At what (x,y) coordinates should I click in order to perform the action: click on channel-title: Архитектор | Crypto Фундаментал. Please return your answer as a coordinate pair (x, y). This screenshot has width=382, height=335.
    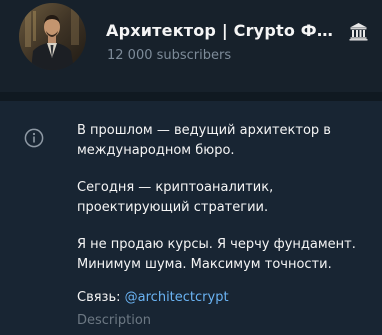
    Looking at the image, I should click on (224, 30).